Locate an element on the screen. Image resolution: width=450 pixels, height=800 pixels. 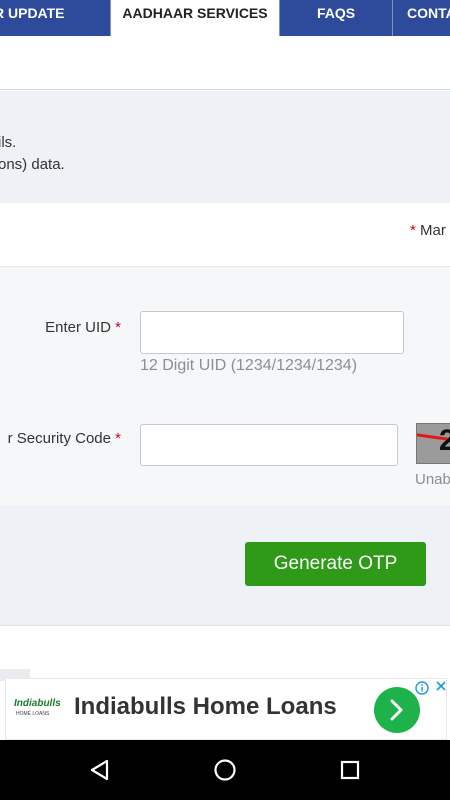
info-panel: ils. ons) data. is located at coordinates (225, 147).